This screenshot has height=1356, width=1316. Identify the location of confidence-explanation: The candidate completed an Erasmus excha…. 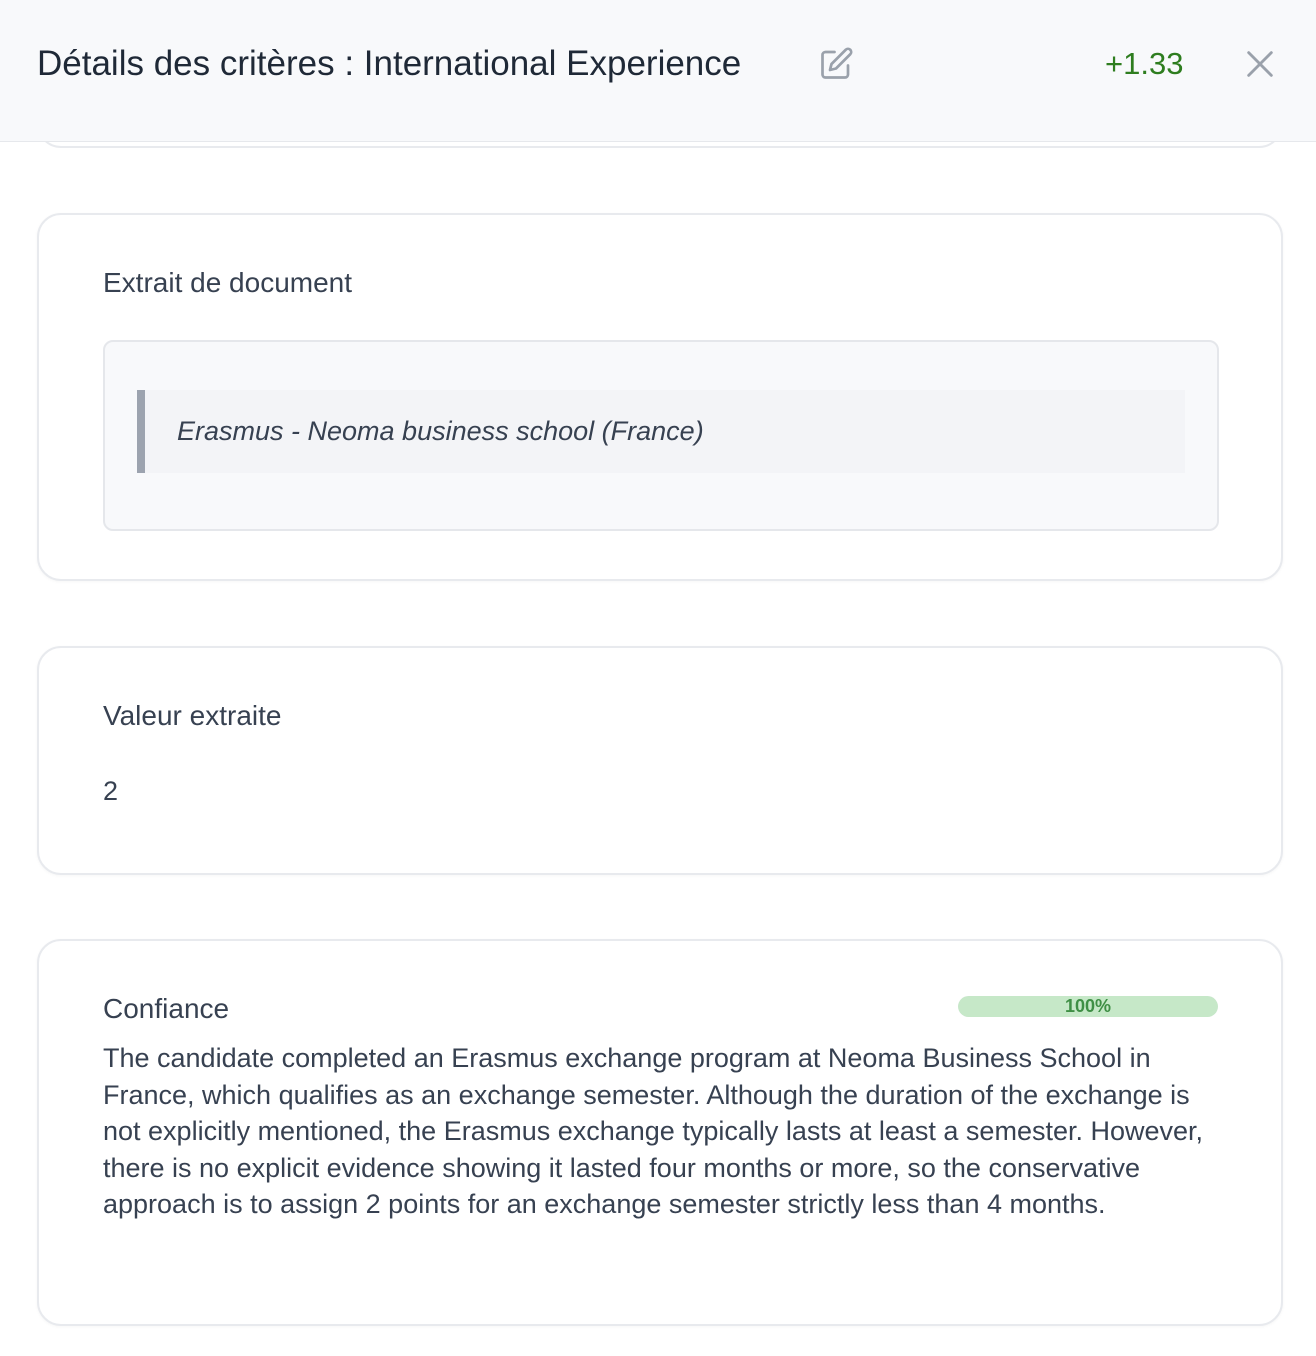
(653, 1131).